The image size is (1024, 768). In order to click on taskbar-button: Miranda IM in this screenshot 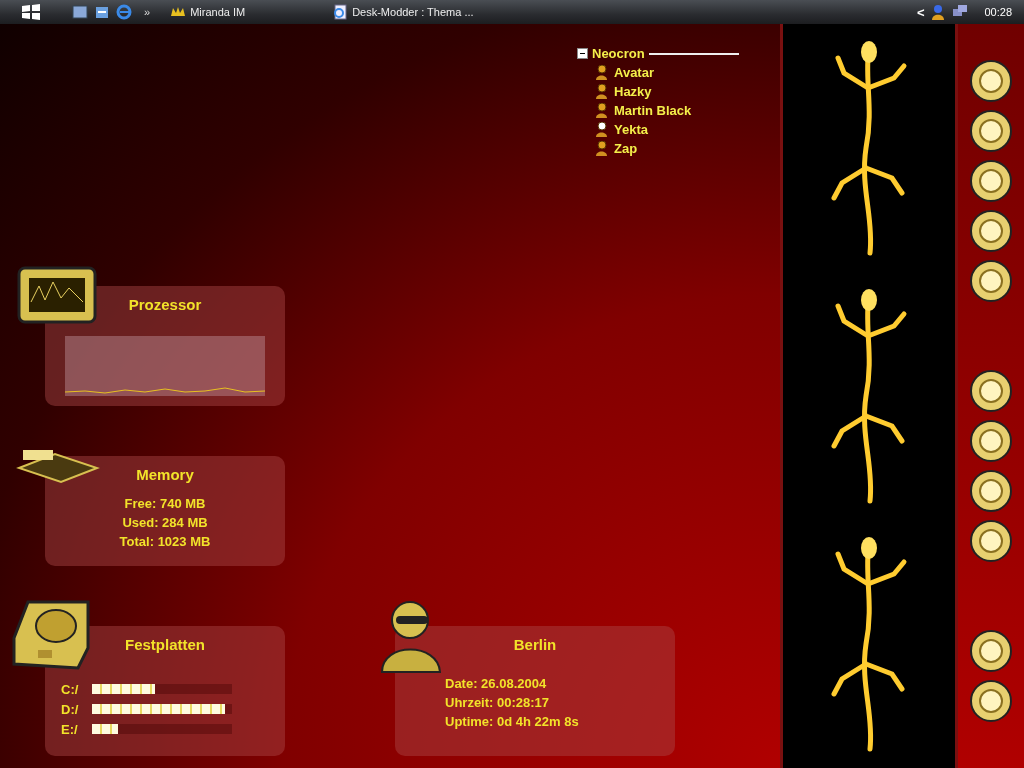, I will do `click(245, 12)`.